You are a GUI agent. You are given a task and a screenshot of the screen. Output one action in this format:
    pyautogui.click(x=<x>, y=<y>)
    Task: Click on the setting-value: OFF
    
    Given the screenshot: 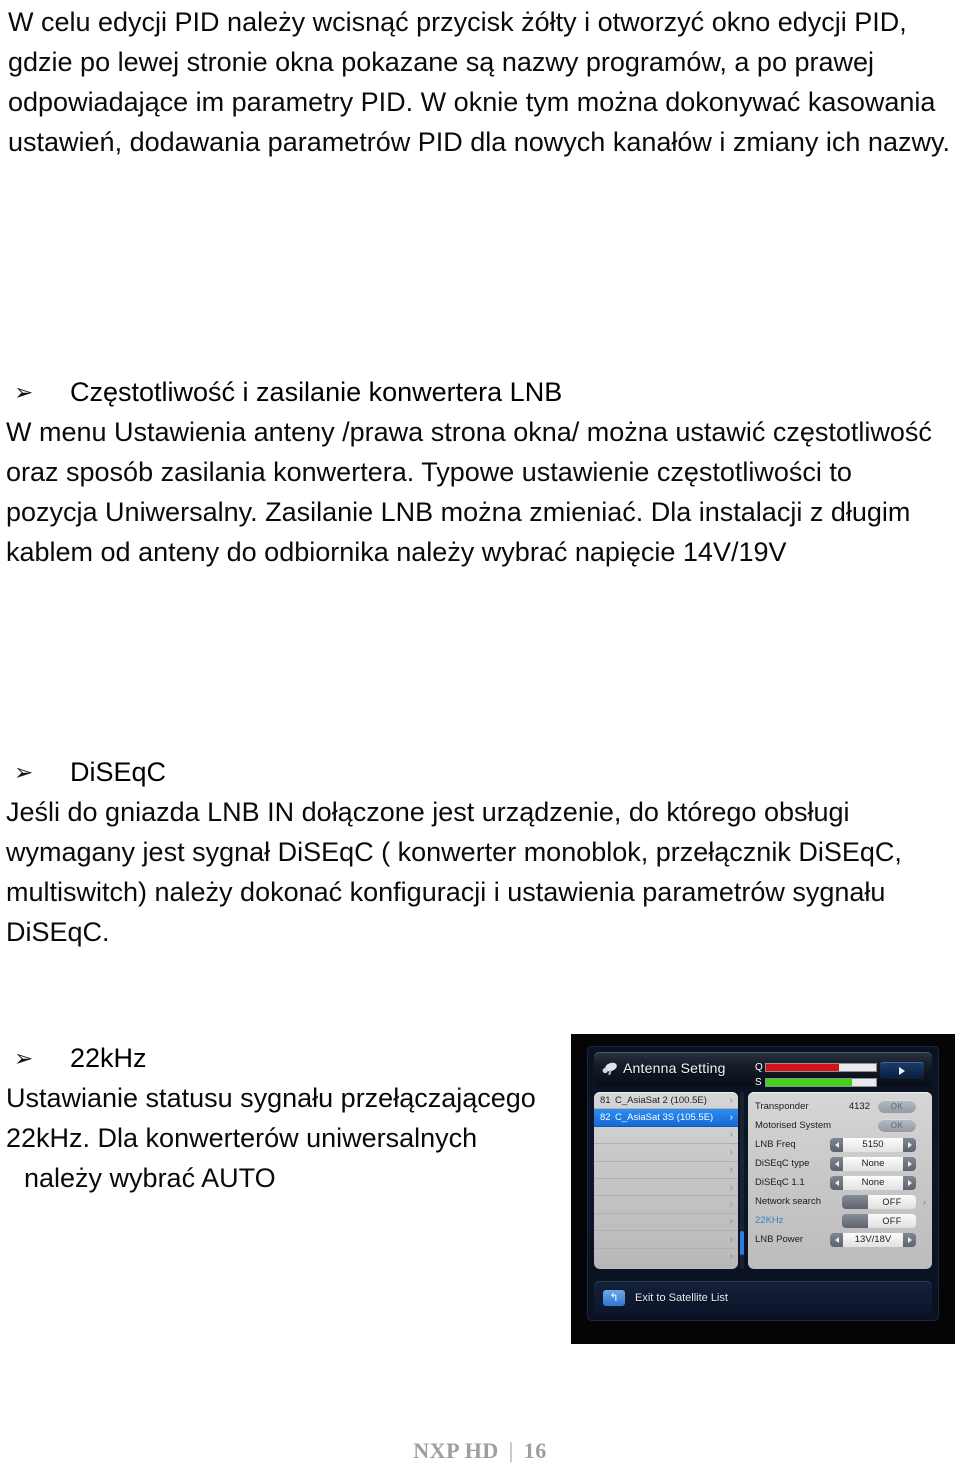 What is the action you would take?
    pyautogui.click(x=892, y=1220)
    